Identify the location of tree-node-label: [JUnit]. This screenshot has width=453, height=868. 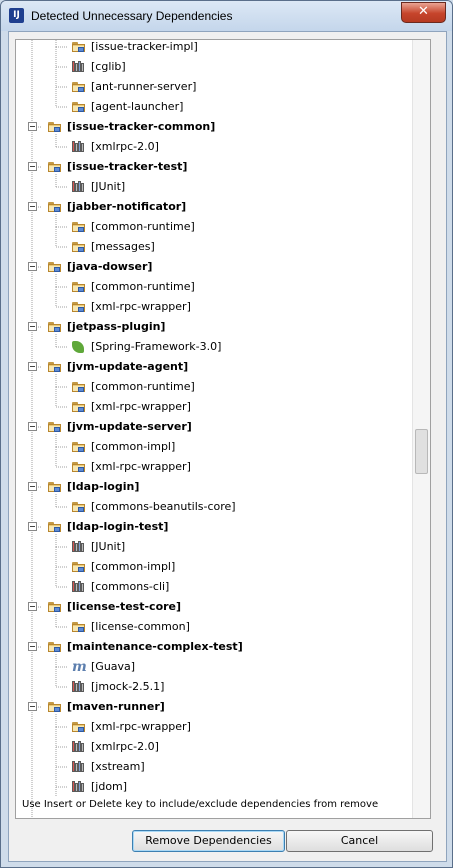
(108, 186).